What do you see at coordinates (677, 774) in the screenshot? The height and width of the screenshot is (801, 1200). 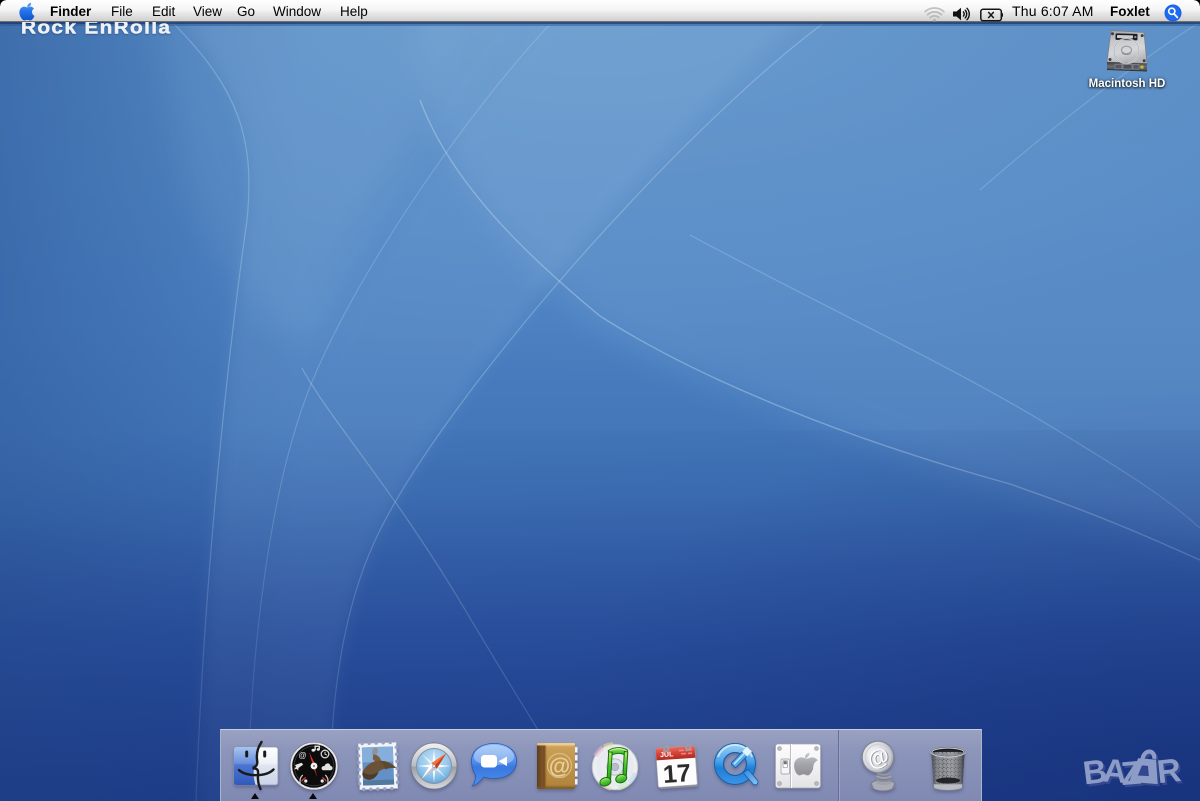 I see `svg-text: 17` at bounding box center [677, 774].